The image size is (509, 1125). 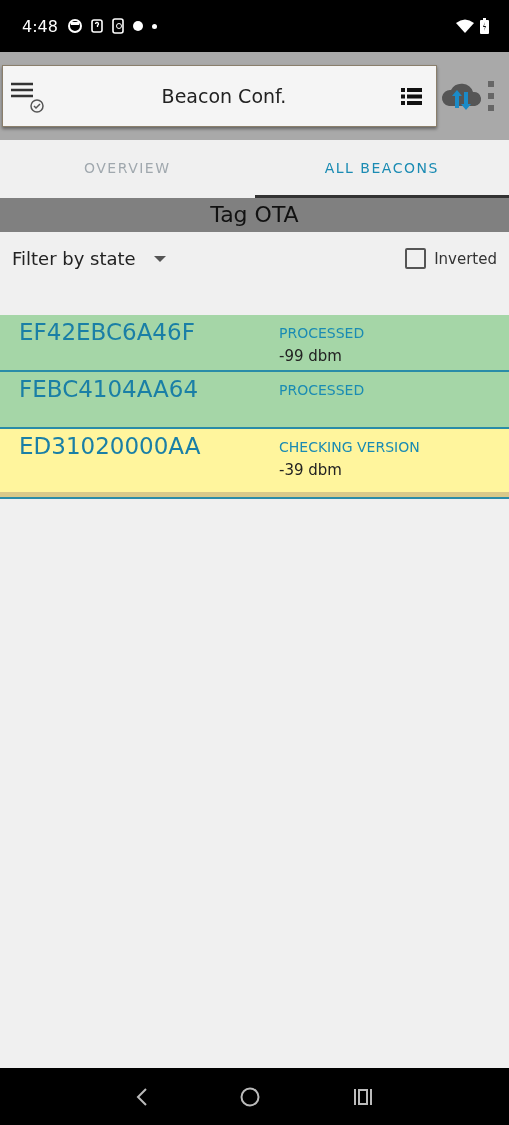 What do you see at coordinates (411, 96) in the screenshot?
I see `list-icon` at bounding box center [411, 96].